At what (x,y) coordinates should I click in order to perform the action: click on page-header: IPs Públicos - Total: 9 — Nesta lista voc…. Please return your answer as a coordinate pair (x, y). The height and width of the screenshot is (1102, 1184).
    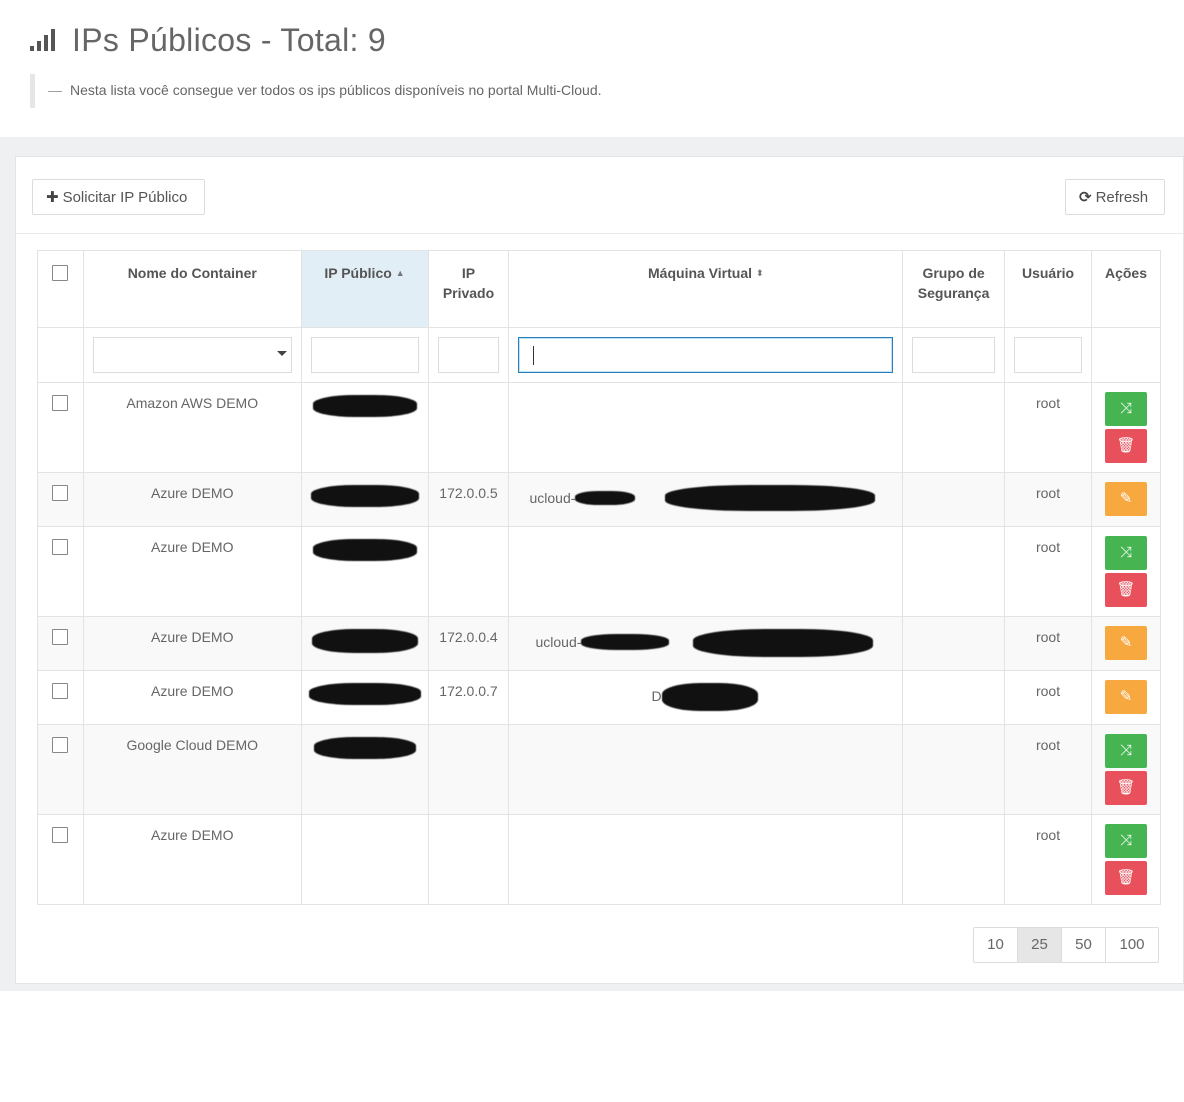
    Looking at the image, I should click on (597, 63).